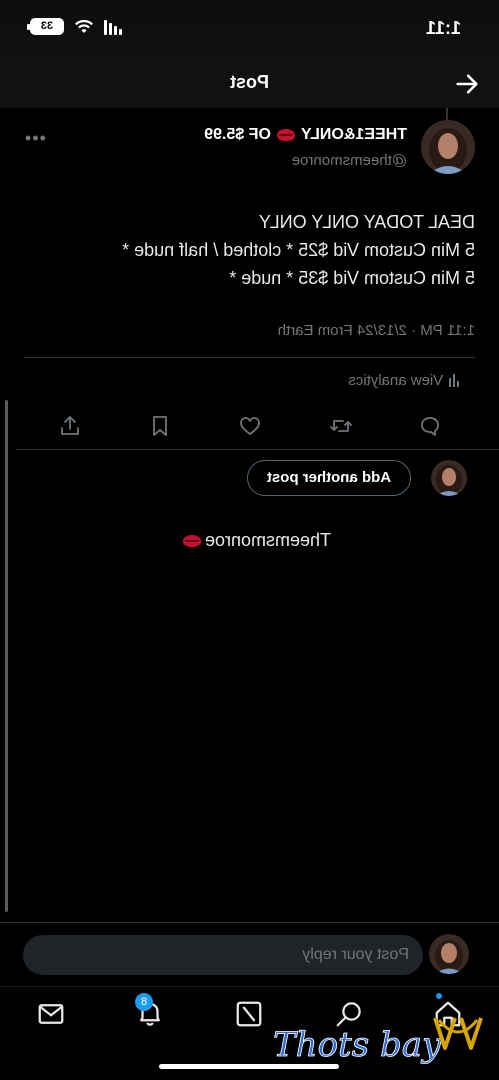 The image size is (499, 1080). I want to click on watermark-logo: Thots bay, so click(378, 1041).